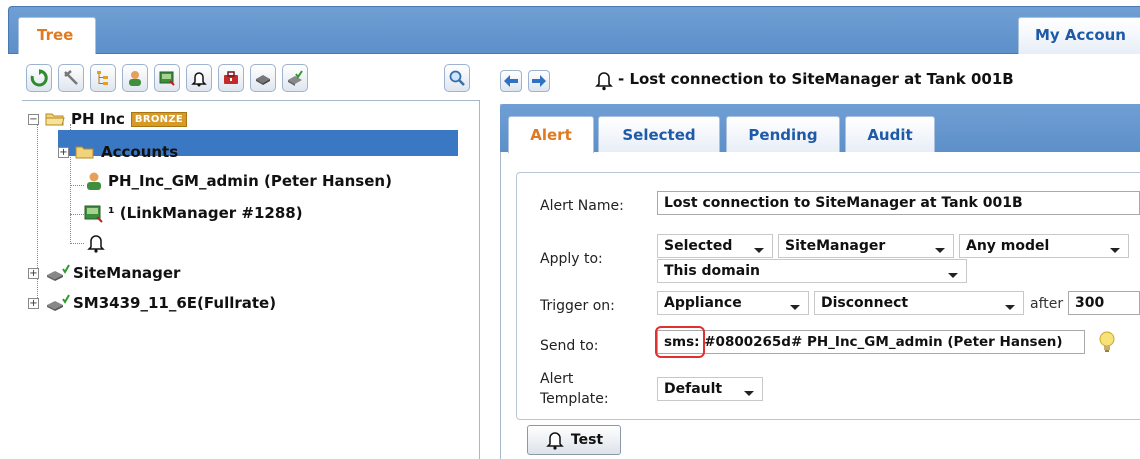 Image resolution: width=1140 pixels, height=459 pixels. What do you see at coordinates (693, 389) in the screenshot?
I see `select-value: Default` at bounding box center [693, 389].